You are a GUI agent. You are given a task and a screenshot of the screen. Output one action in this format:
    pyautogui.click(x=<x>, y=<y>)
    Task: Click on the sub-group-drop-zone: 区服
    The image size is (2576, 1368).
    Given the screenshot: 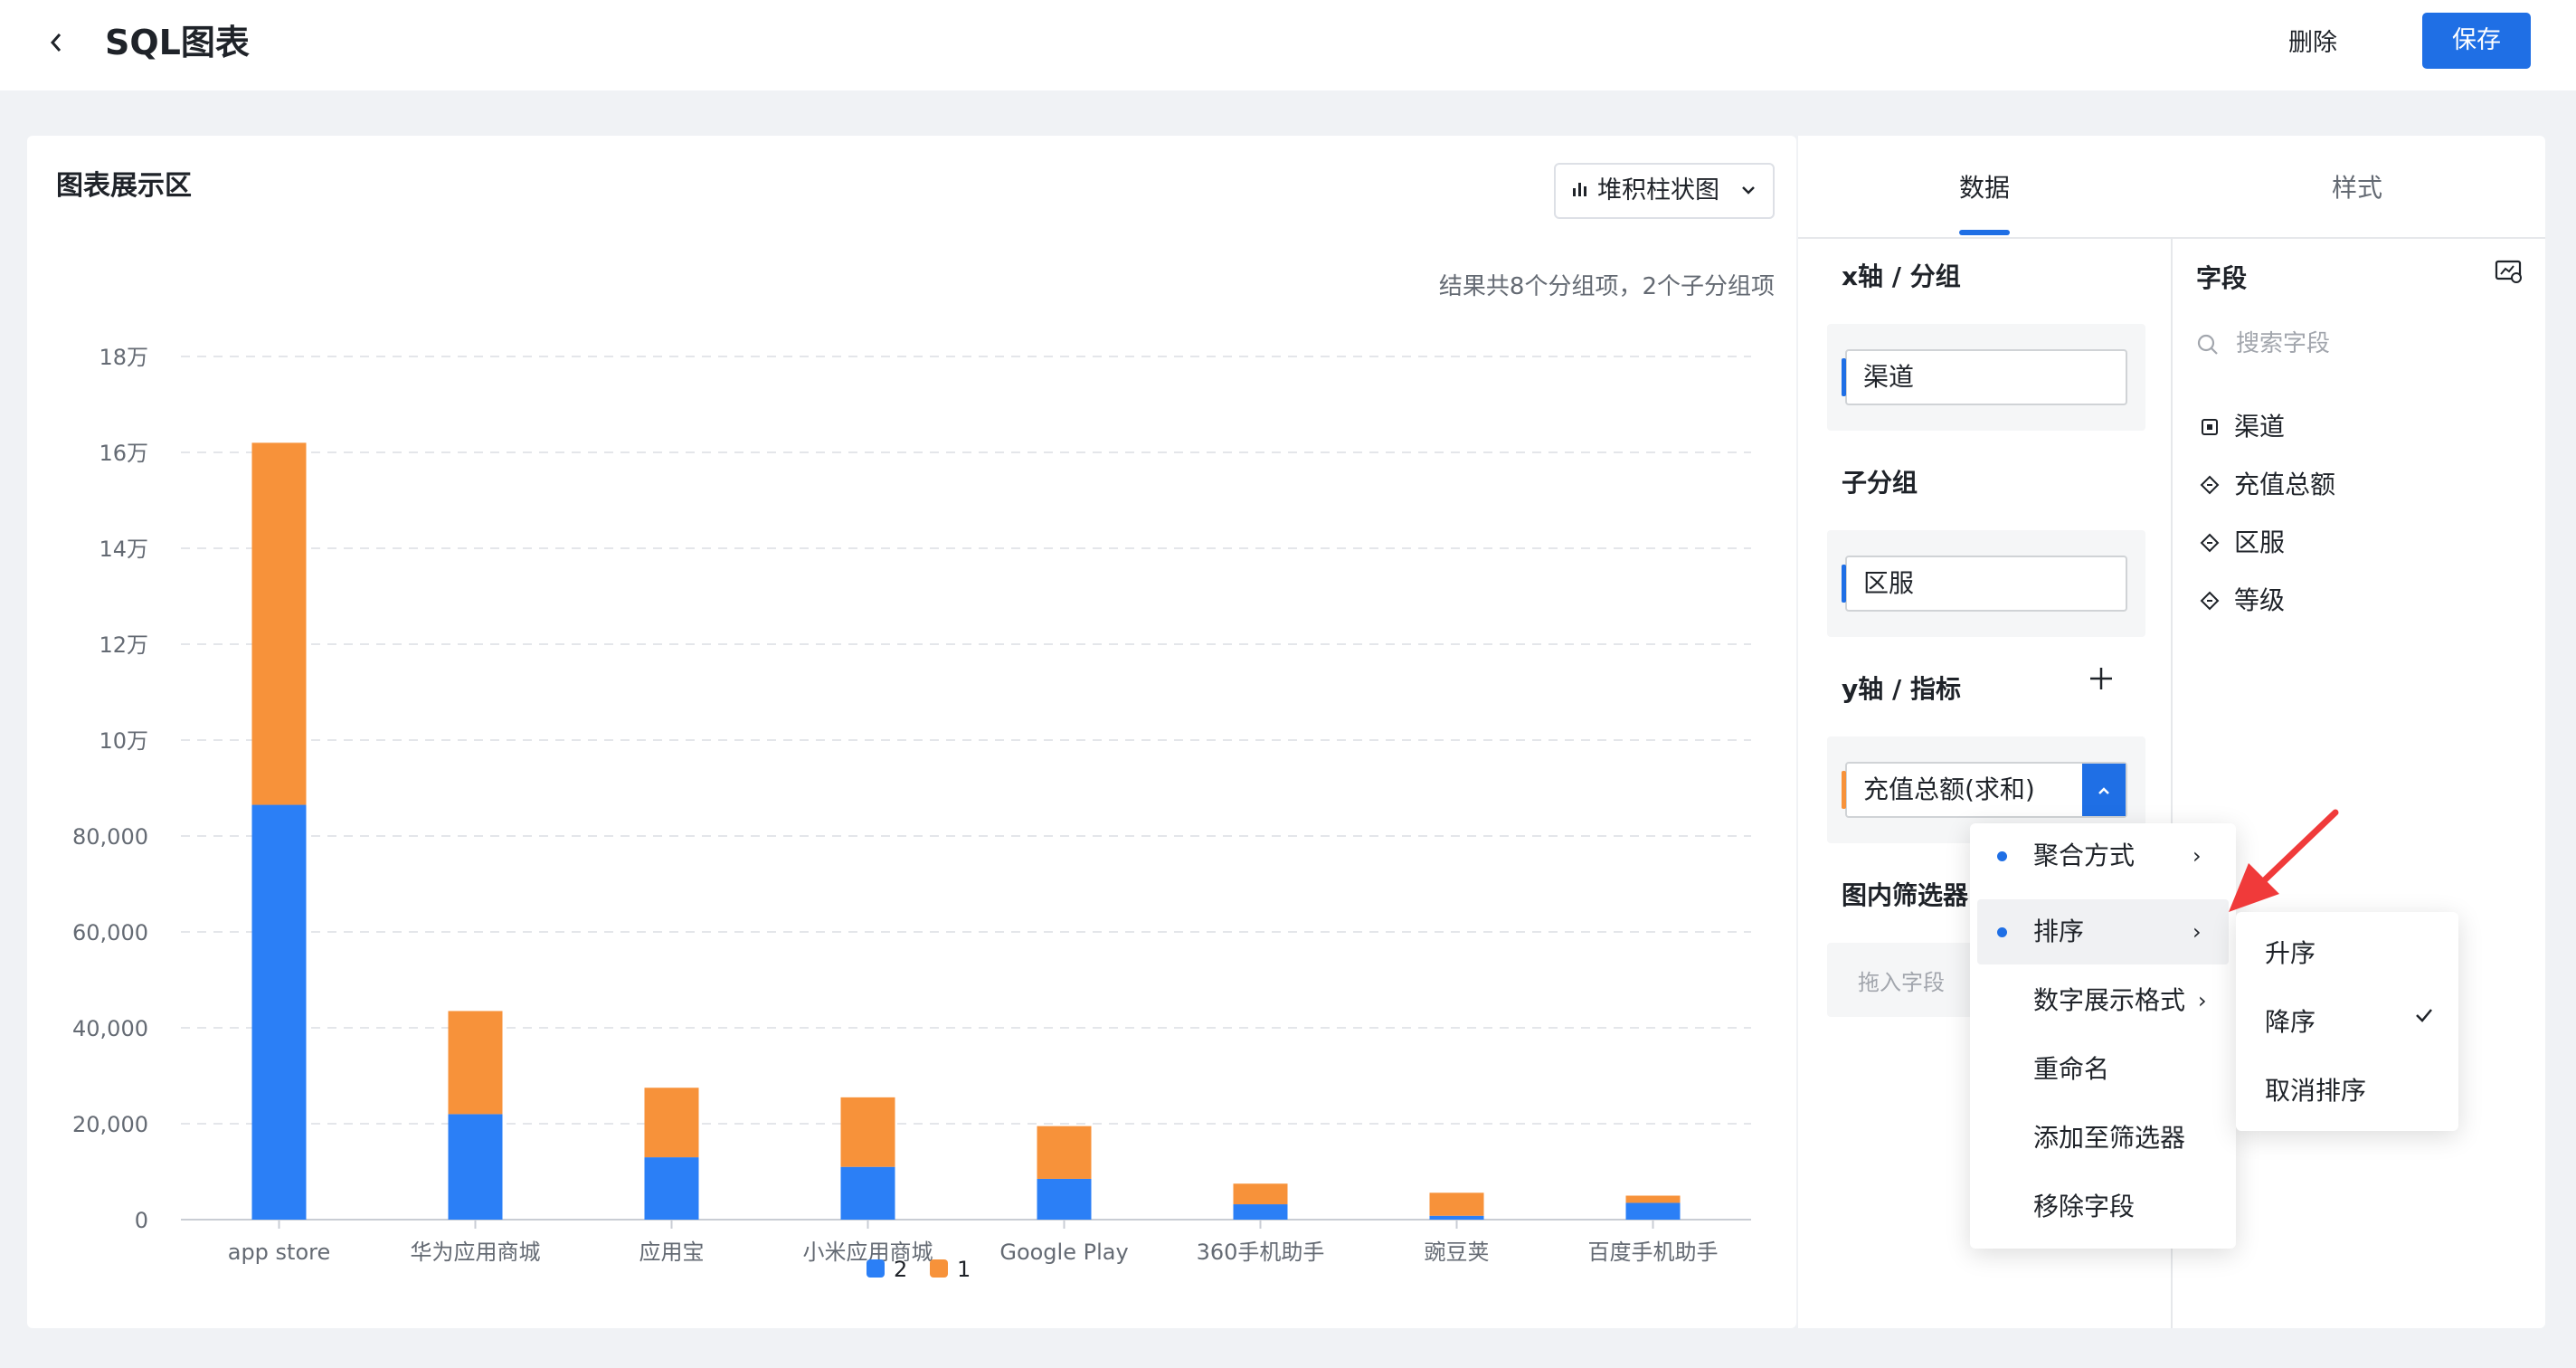 What is the action you would take?
    pyautogui.click(x=1986, y=583)
    